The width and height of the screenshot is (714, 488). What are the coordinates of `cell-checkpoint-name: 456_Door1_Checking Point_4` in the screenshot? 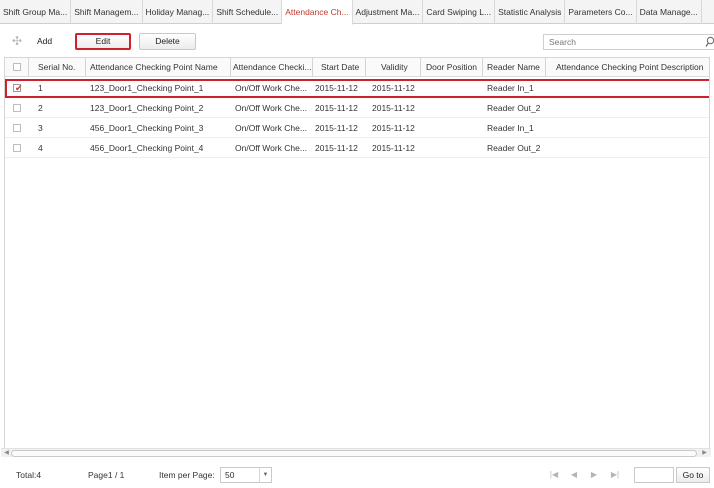 It's located at (147, 148).